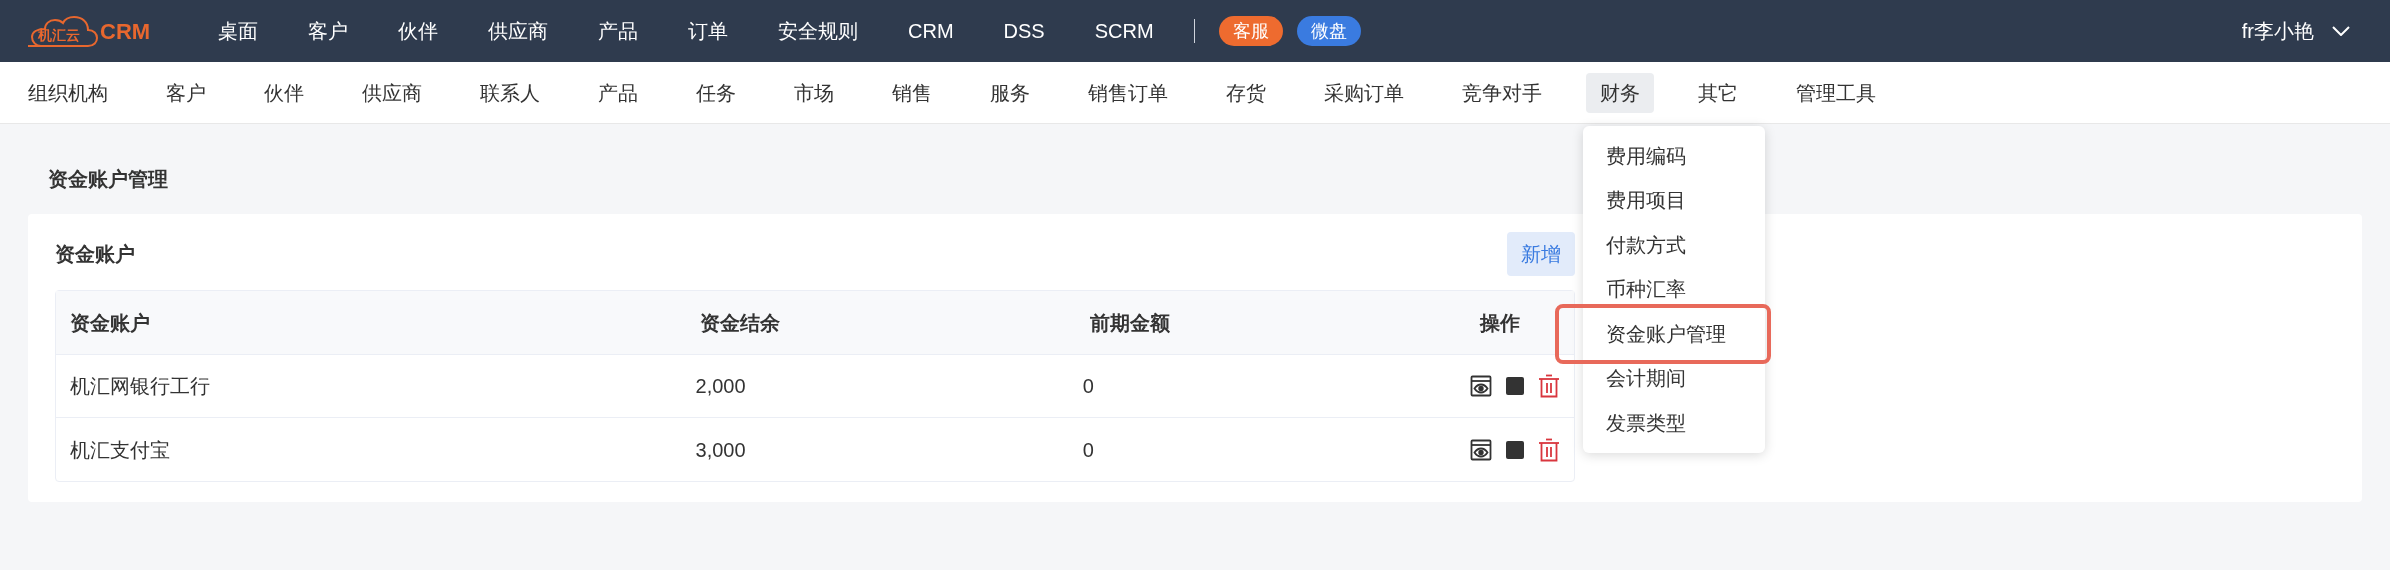 The height and width of the screenshot is (570, 2390). Describe the element at coordinates (720, 449) in the screenshot. I see `table-cell: 3,000` at that location.